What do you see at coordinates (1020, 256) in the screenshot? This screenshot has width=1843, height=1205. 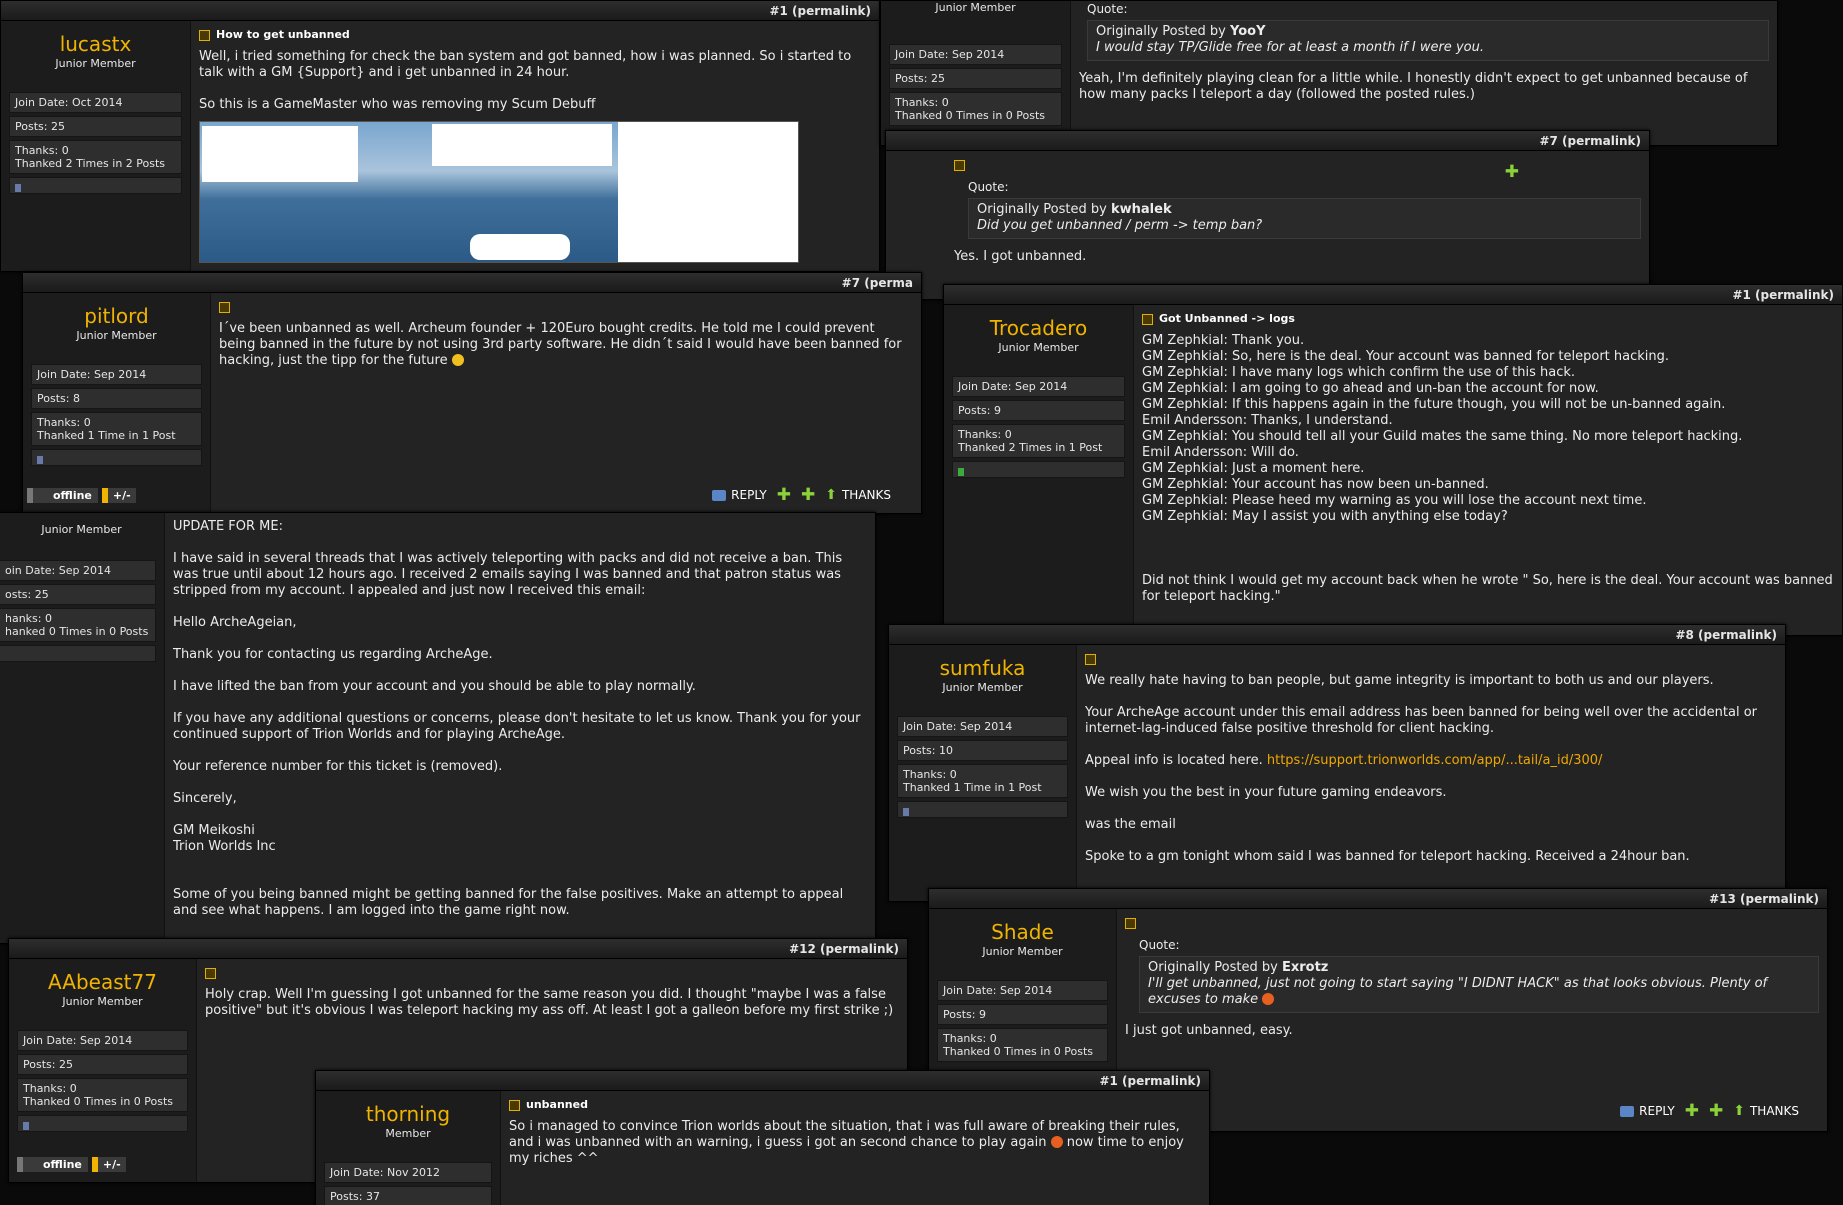 I see `post-text: Yes. I got unbanned.` at bounding box center [1020, 256].